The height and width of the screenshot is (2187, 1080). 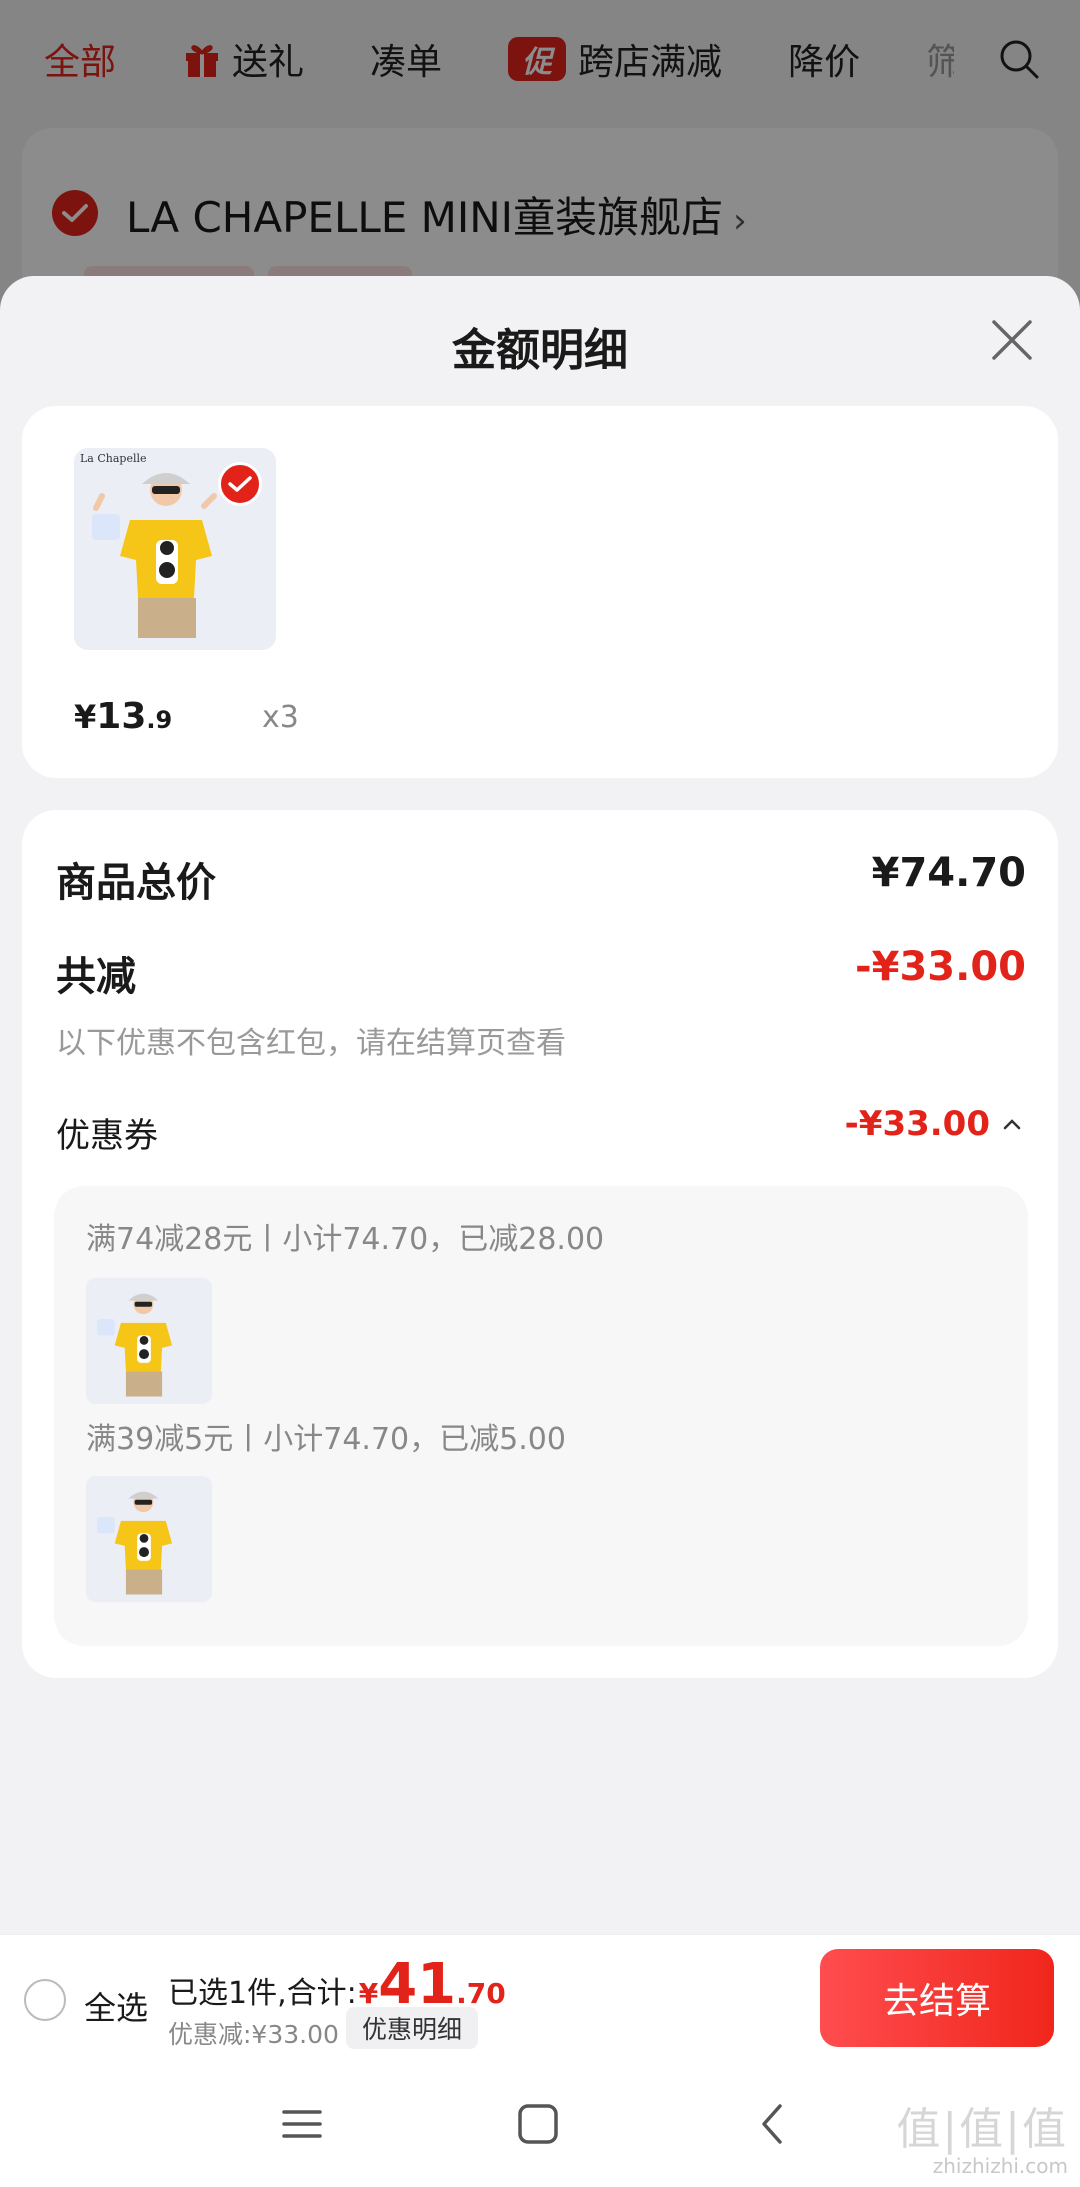 I want to click on selected-prefix: 已选1件,合计:, so click(x=262, y=1993).